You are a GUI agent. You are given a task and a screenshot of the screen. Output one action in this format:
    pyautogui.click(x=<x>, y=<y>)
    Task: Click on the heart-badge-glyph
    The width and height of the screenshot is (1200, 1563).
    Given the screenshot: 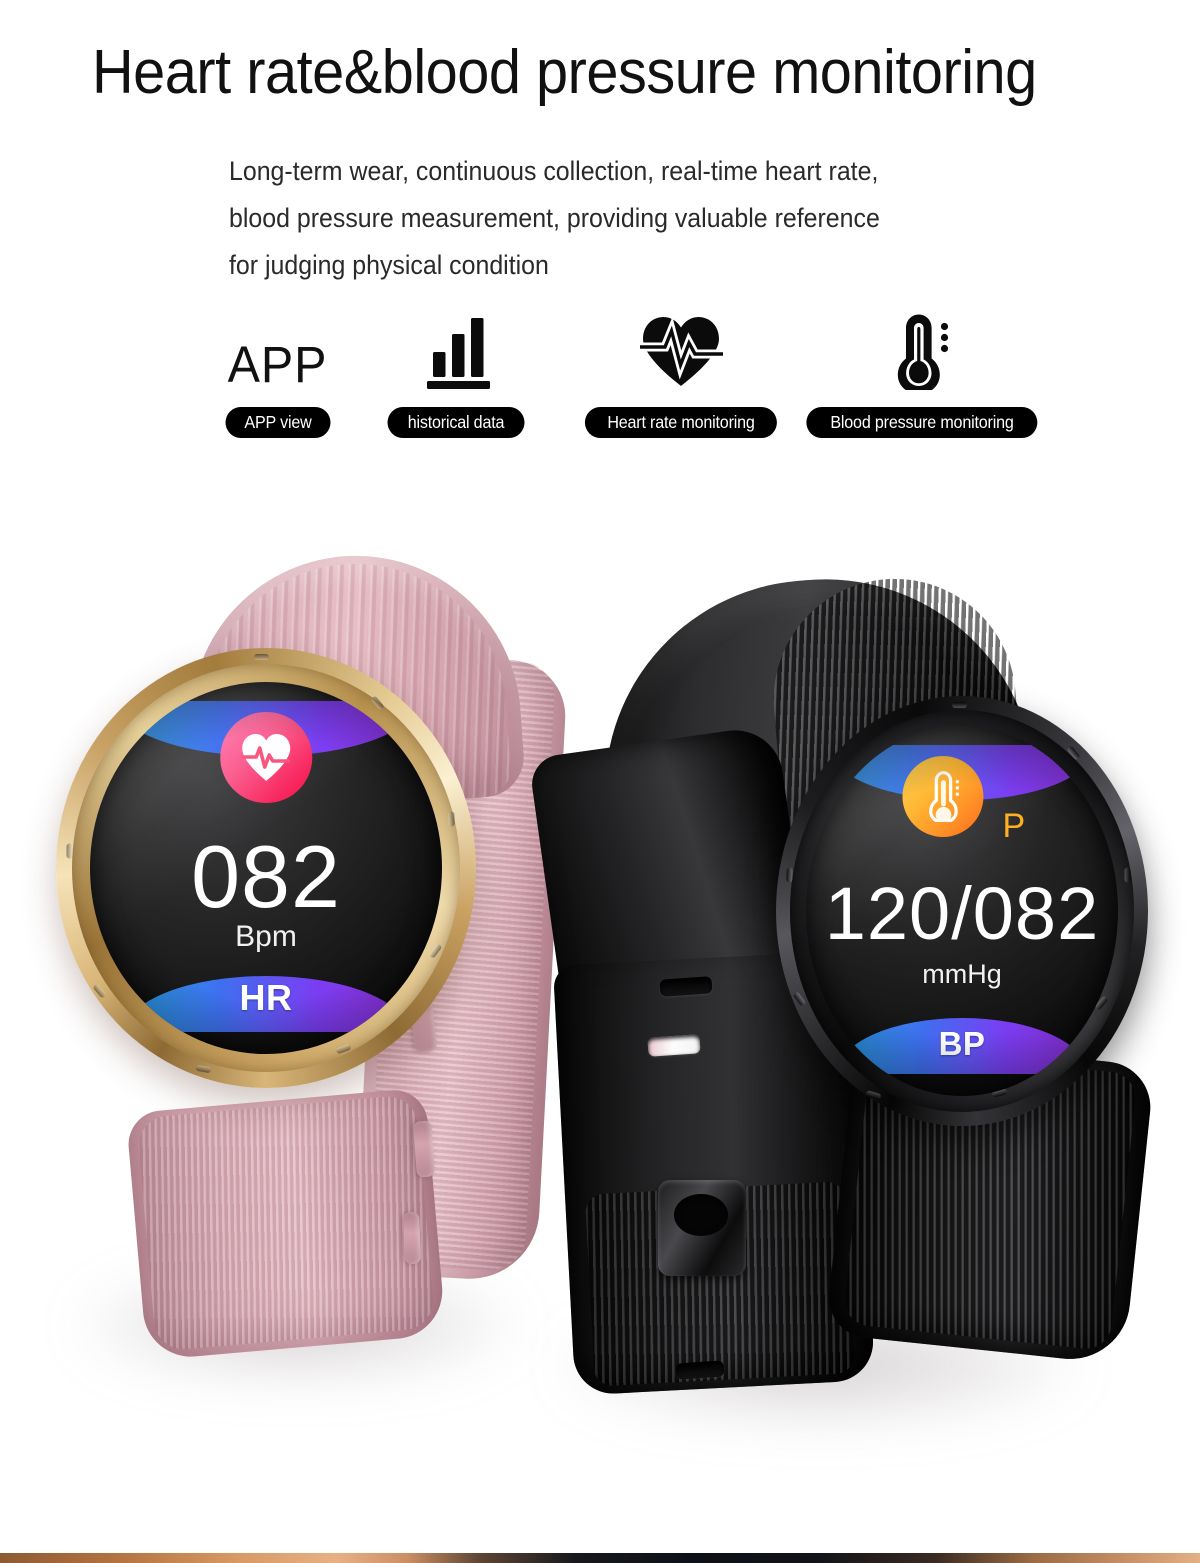 What is the action you would take?
    pyautogui.click(x=265, y=757)
    